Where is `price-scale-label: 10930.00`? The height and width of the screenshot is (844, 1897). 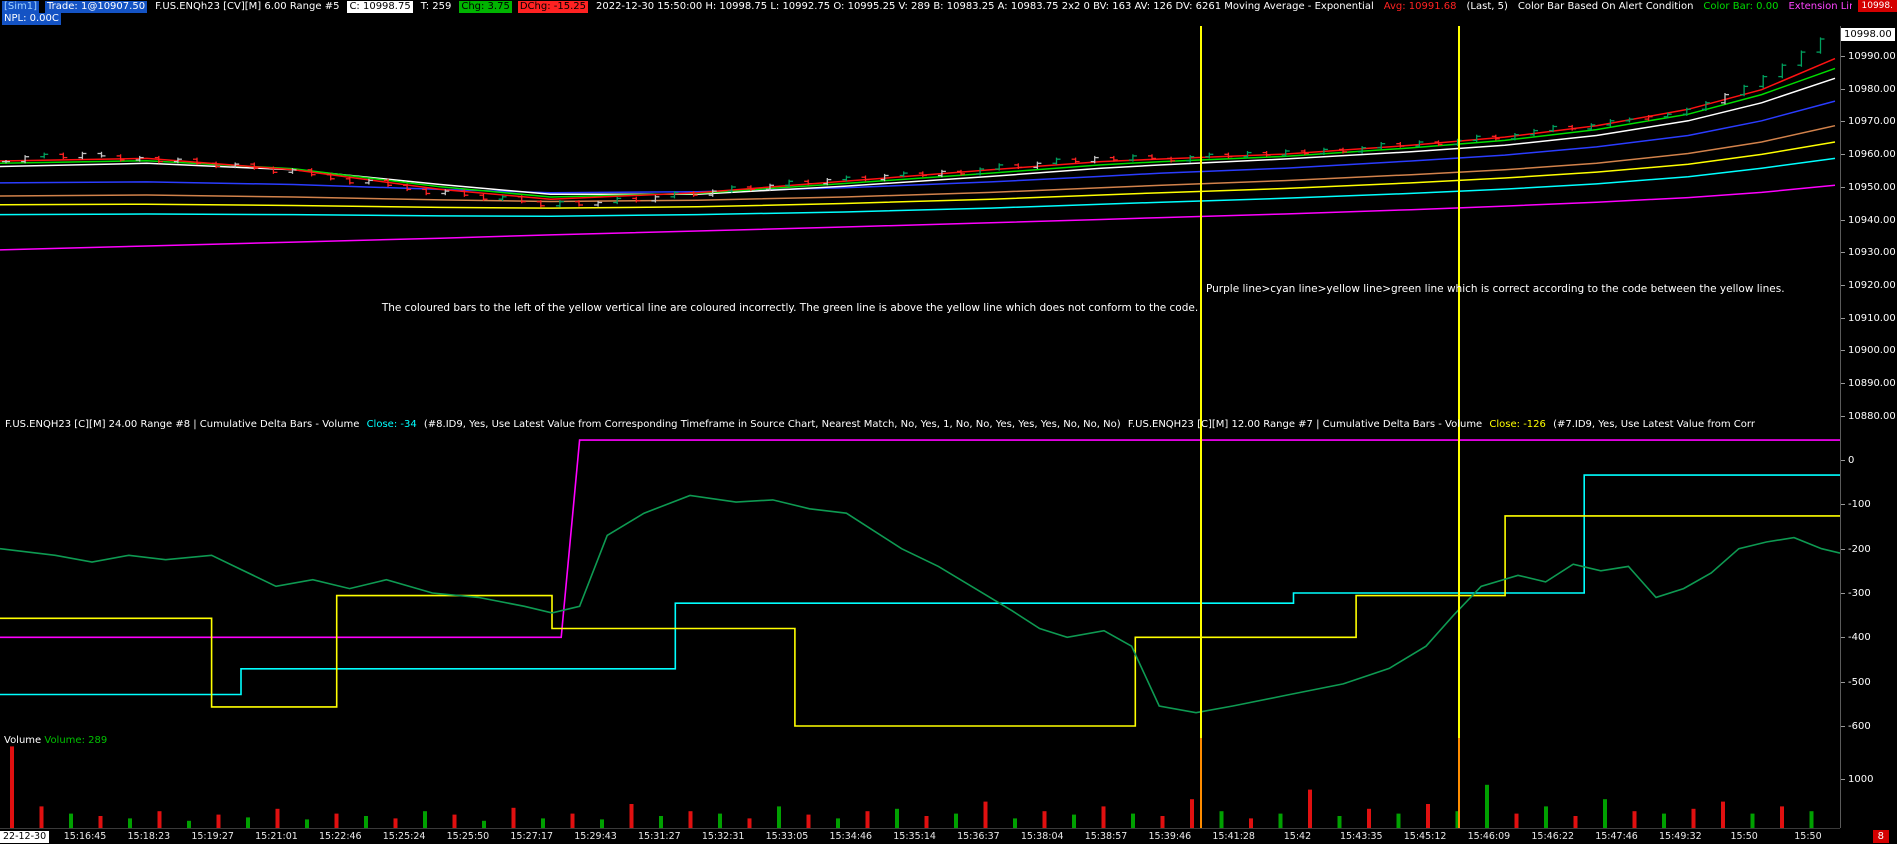
price-scale-label: 10930.00 is located at coordinates (1868, 253).